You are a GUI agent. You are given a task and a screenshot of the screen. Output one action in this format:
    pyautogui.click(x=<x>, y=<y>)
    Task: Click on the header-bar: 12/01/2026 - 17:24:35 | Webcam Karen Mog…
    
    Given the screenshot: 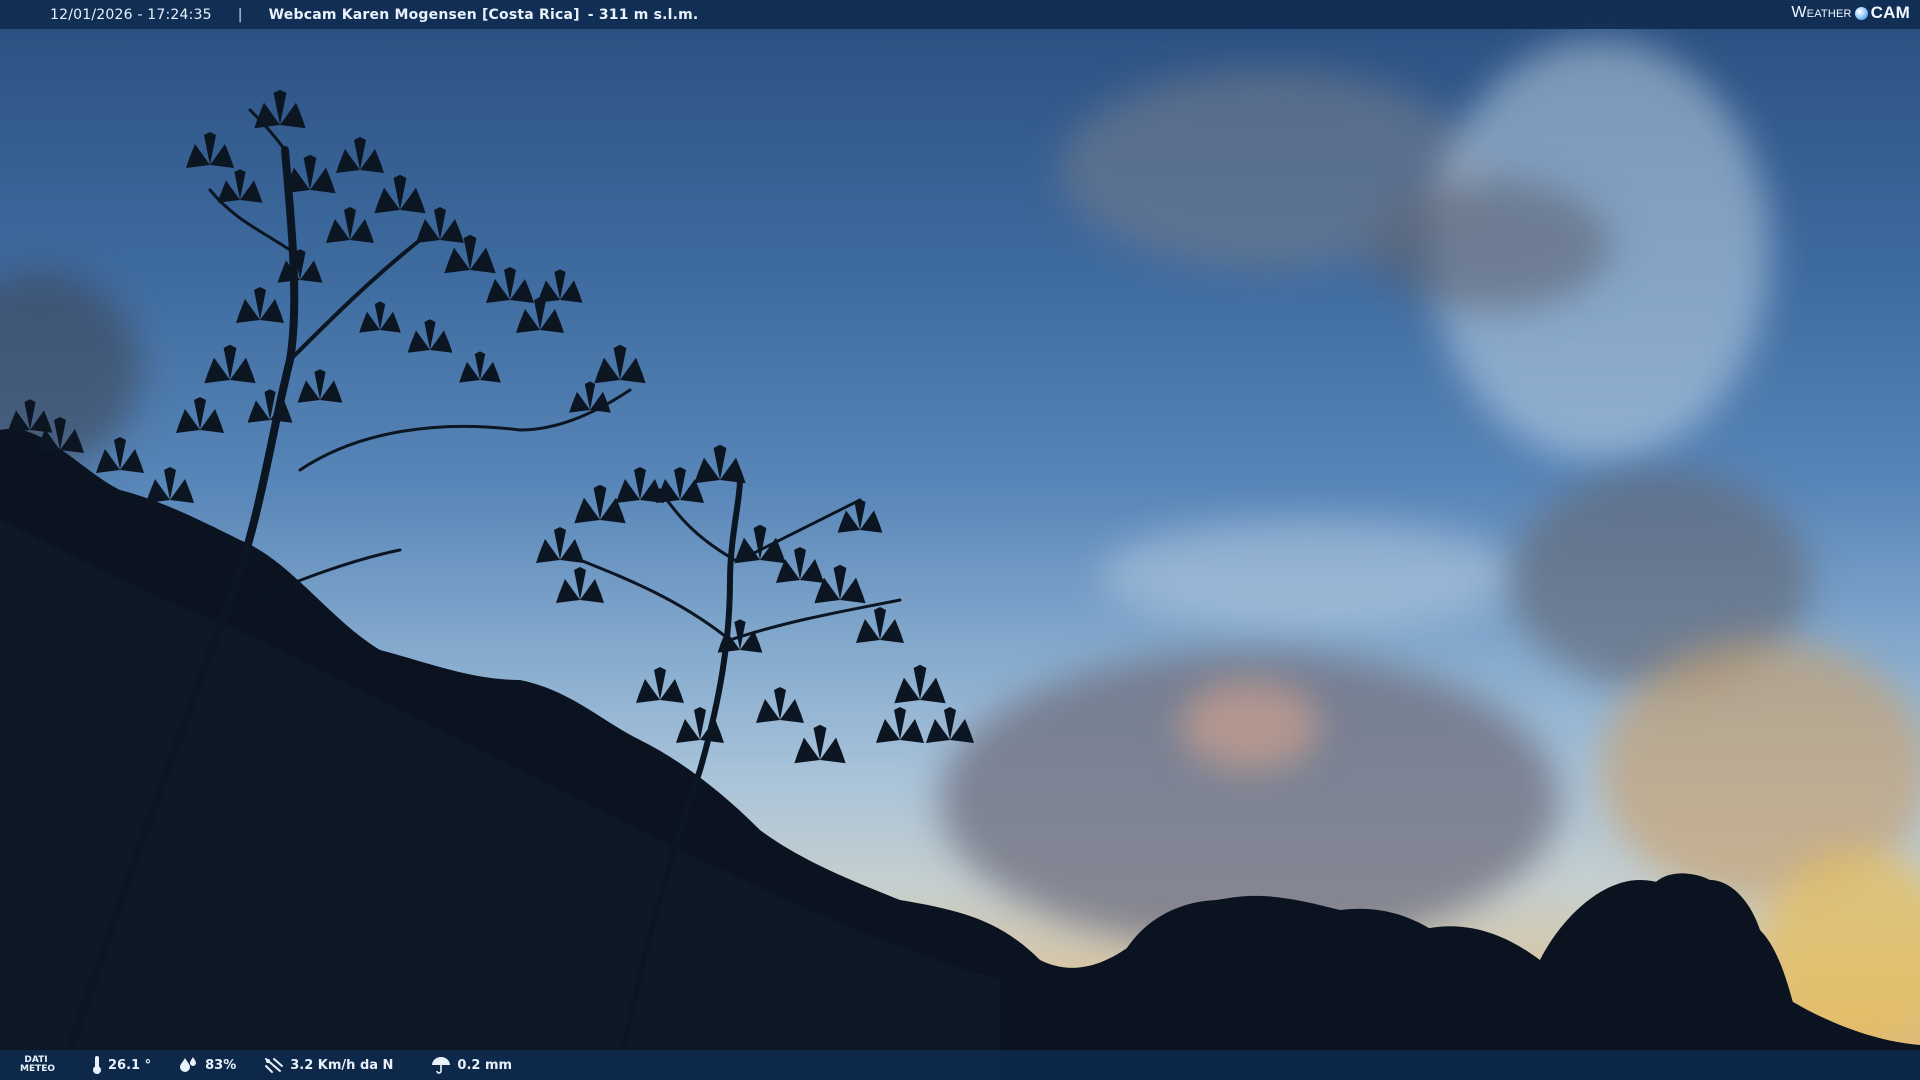 What is the action you would take?
    pyautogui.click(x=960, y=14)
    